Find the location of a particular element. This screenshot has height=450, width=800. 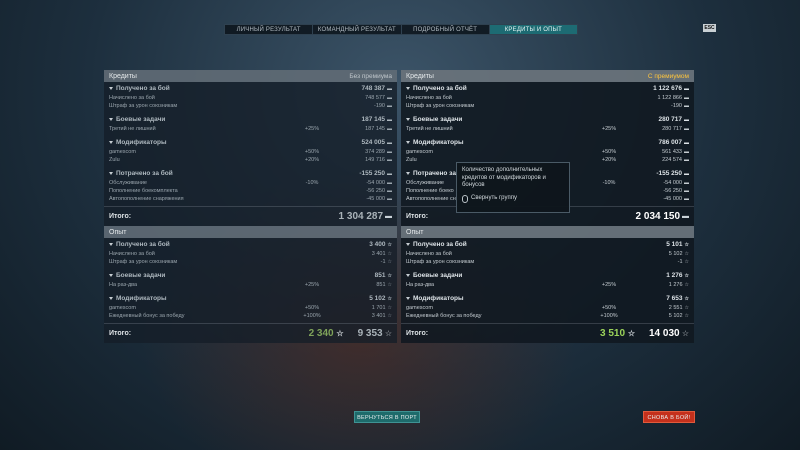

row-value: -1 ☆ is located at coordinates (683, 262).